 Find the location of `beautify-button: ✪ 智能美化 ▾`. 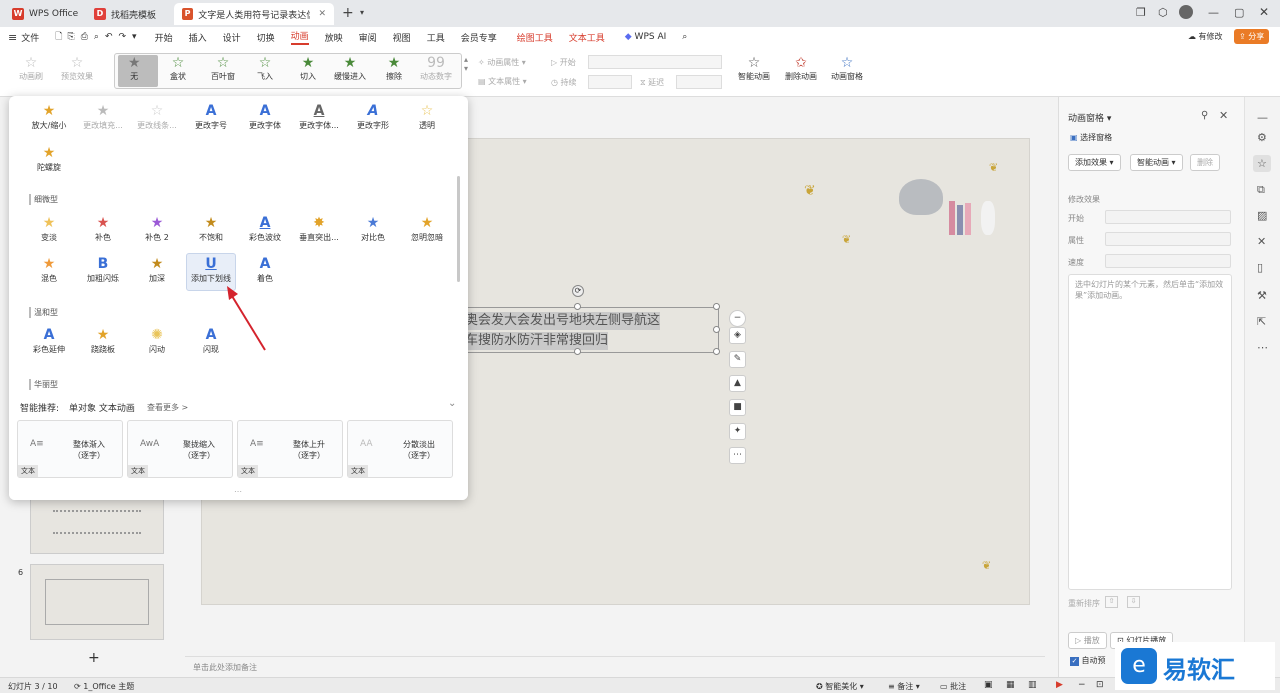

beautify-button: ✪ 智能美化 ▾ is located at coordinates (840, 686).